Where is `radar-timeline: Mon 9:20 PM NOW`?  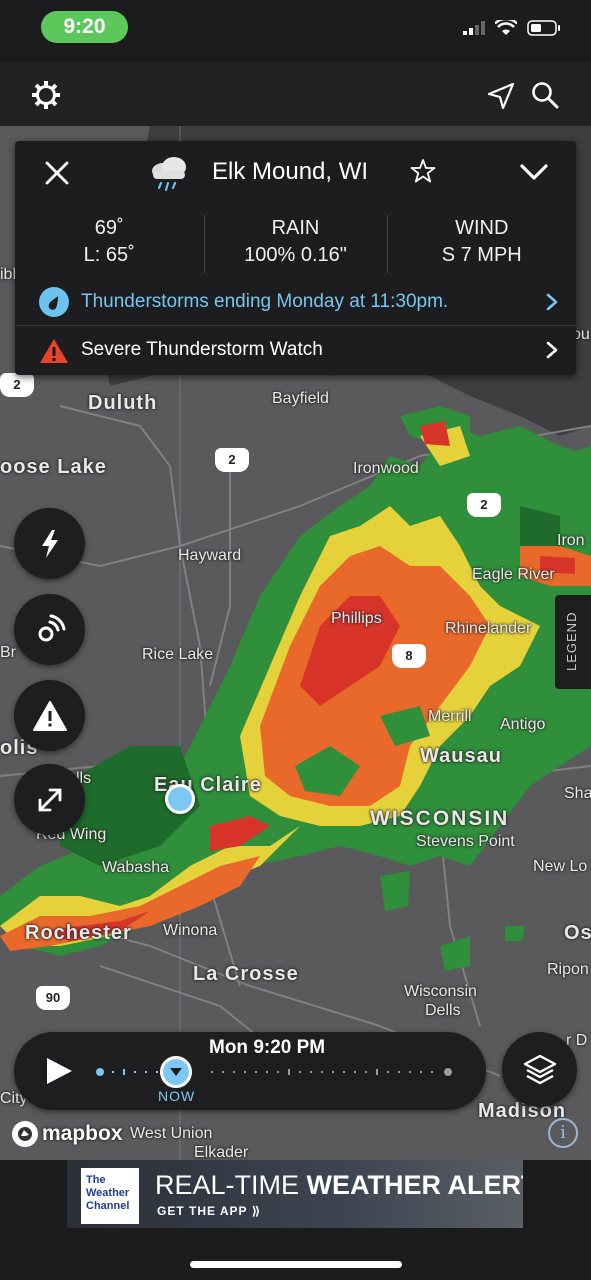 radar-timeline: Mon 9:20 PM NOW is located at coordinates (250, 1071).